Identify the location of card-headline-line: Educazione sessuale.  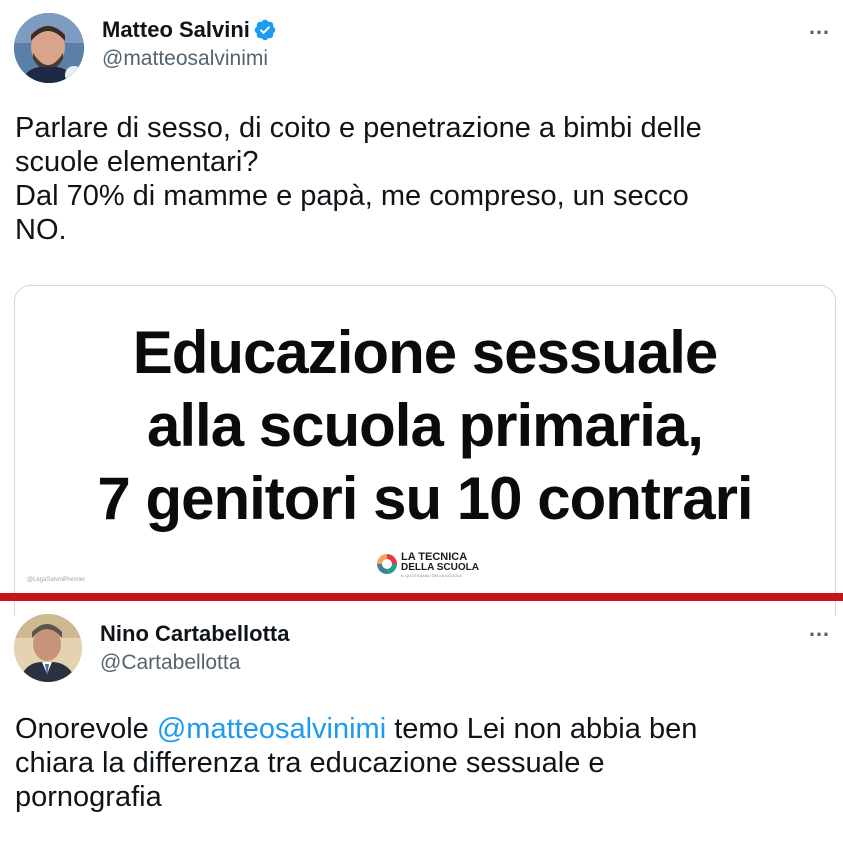
(425, 352).